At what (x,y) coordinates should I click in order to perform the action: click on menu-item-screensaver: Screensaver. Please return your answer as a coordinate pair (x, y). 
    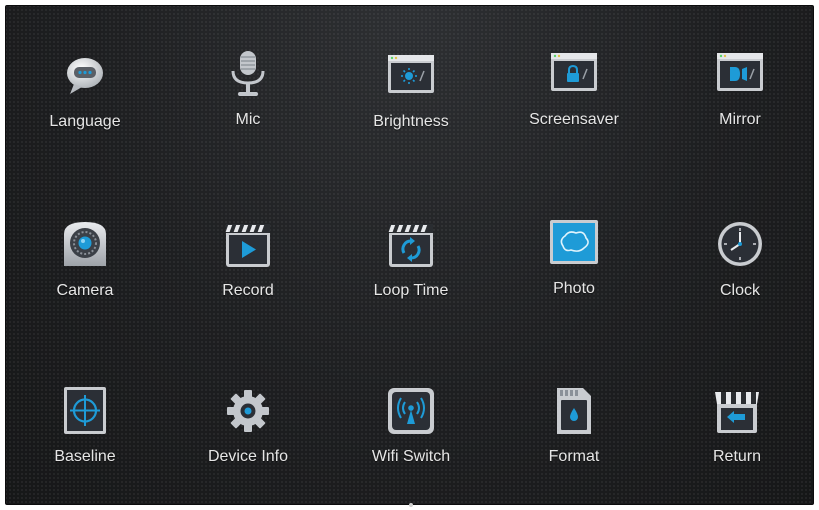
    Looking at the image, I should click on (574, 104).